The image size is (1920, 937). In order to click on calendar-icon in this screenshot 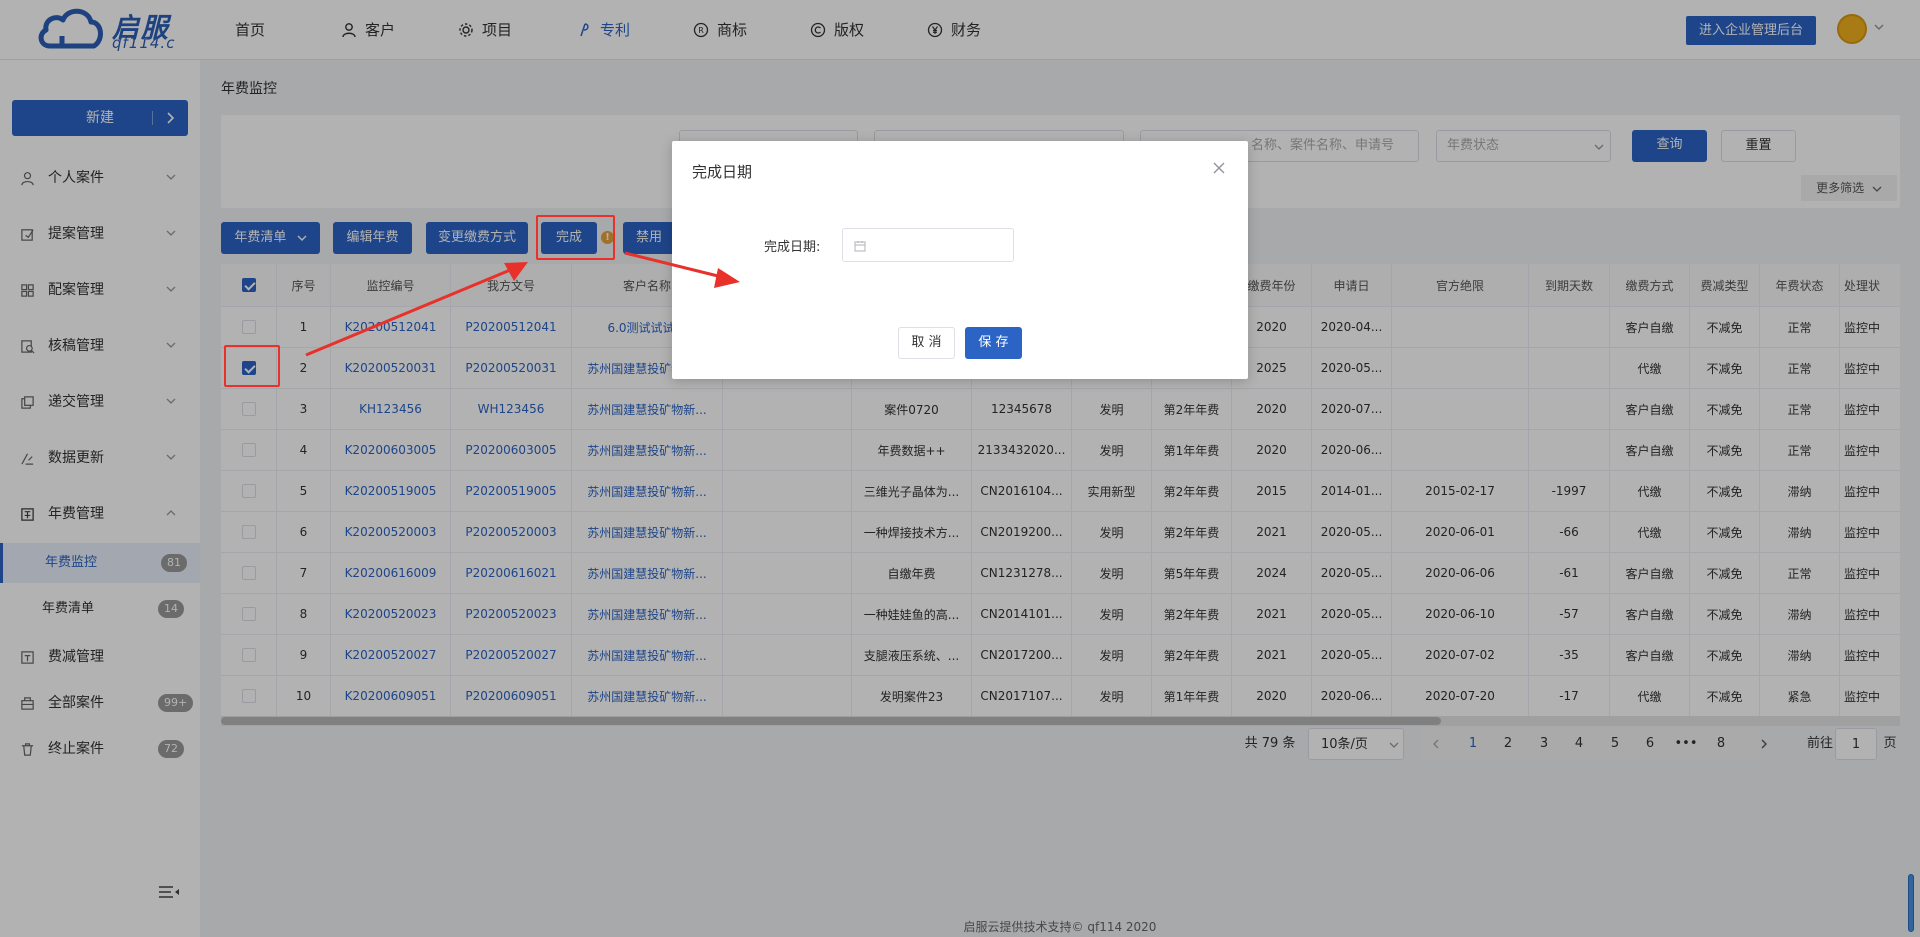, I will do `click(860, 246)`.